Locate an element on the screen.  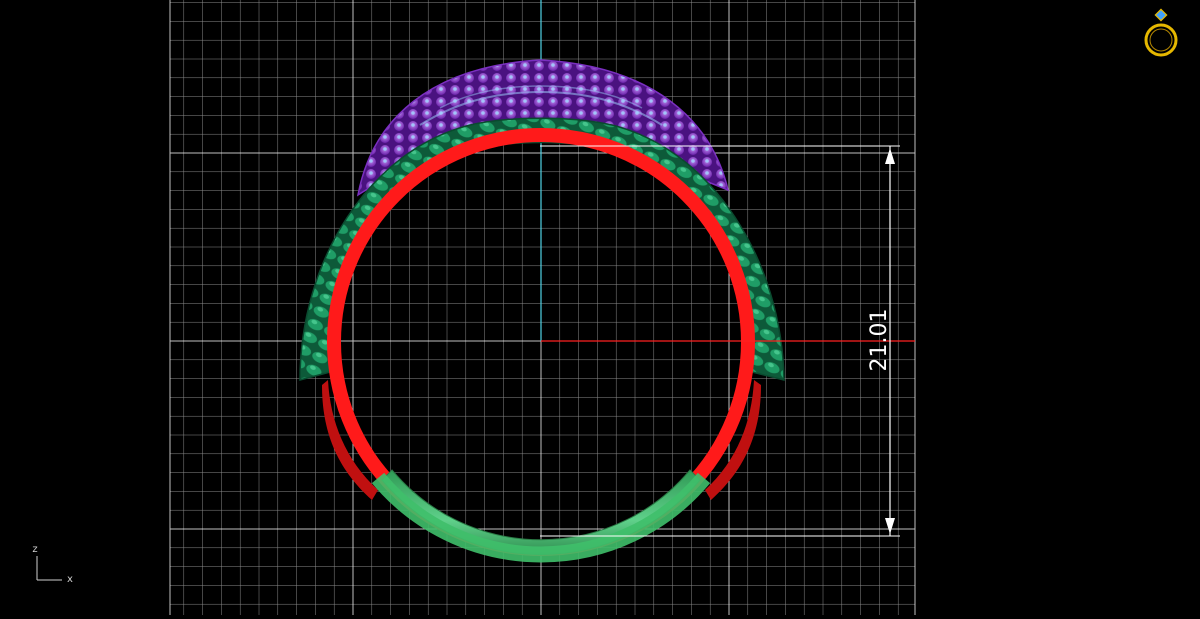
axis-gizmo: z x is located at coordinates (52, 564).